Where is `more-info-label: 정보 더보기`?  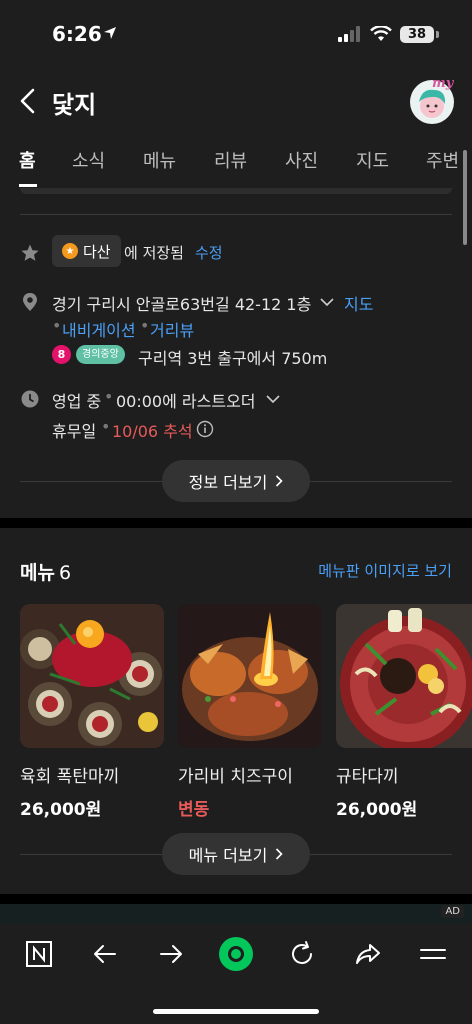
more-info-label: 정보 더보기 is located at coordinates (228, 482).